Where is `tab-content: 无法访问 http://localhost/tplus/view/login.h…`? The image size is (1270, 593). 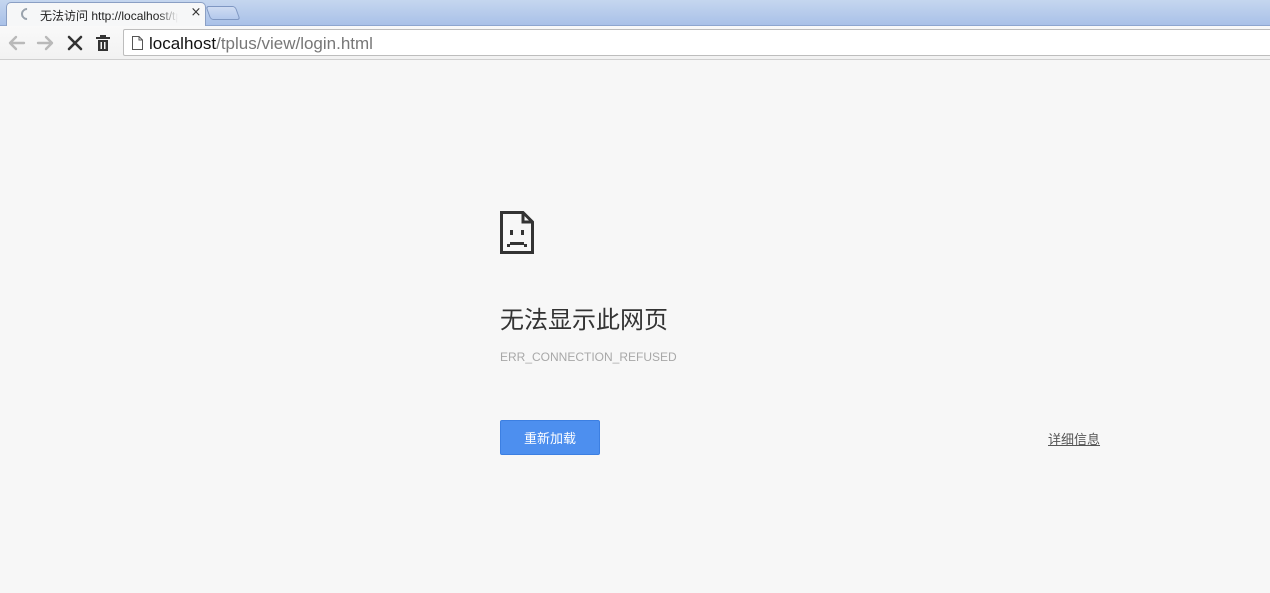 tab-content: 无法访问 http://localhost/tplus/view/login.h… is located at coordinates (106, 14).